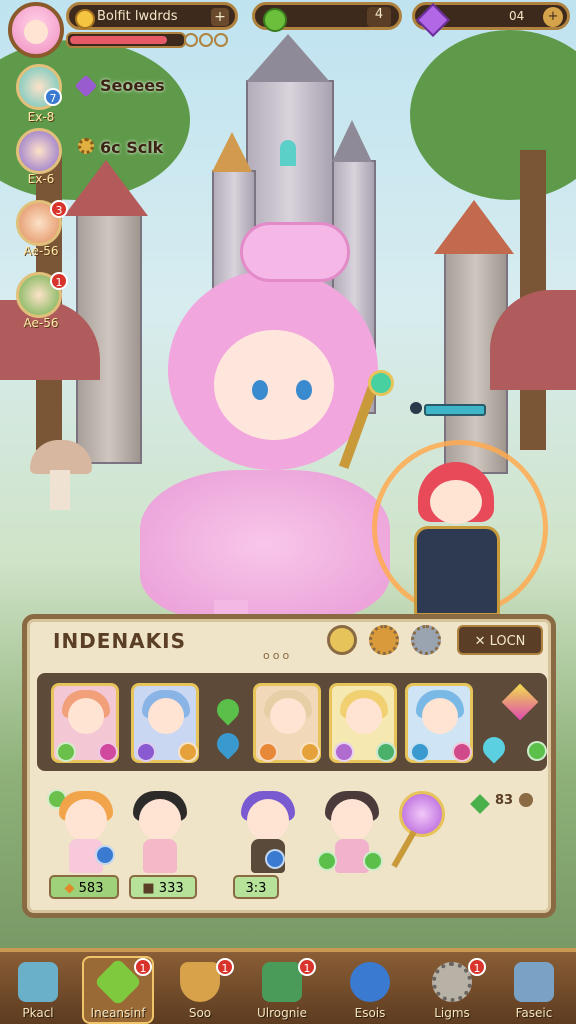 The width and height of the screenshot is (576, 1024). What do you see at coordinates (384, 640) in the screenshot?
I see `tab-gear-icon` at bounding box center [384, 640].